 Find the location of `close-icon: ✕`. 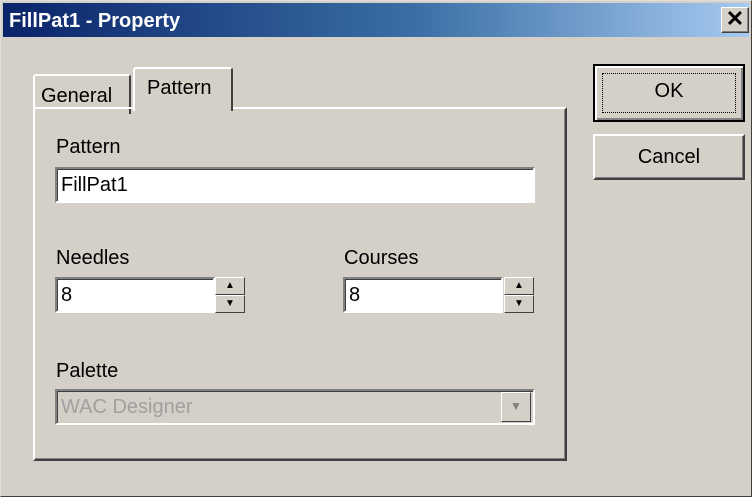

close-icon: ✕ is located at coordinates (735, 20).